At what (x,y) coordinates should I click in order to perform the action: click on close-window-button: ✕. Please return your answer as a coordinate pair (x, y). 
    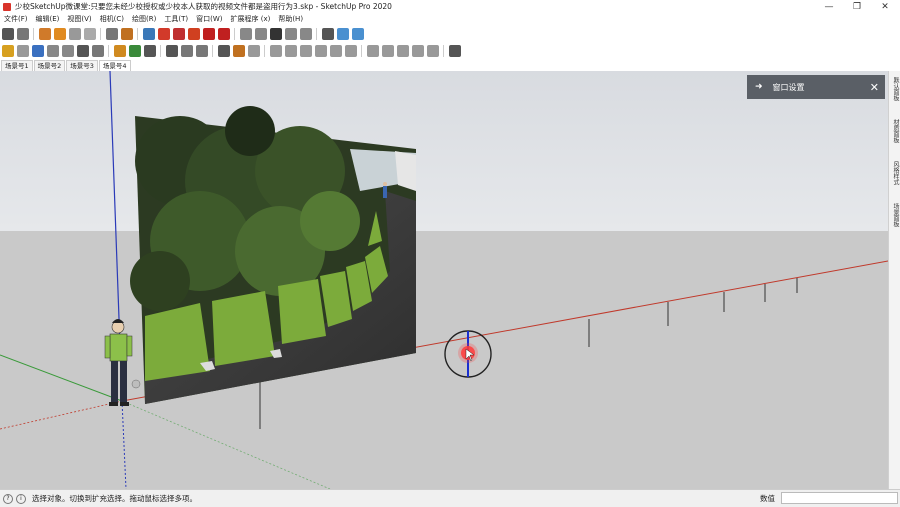
    Looking at the image, I should click on (885, 6).